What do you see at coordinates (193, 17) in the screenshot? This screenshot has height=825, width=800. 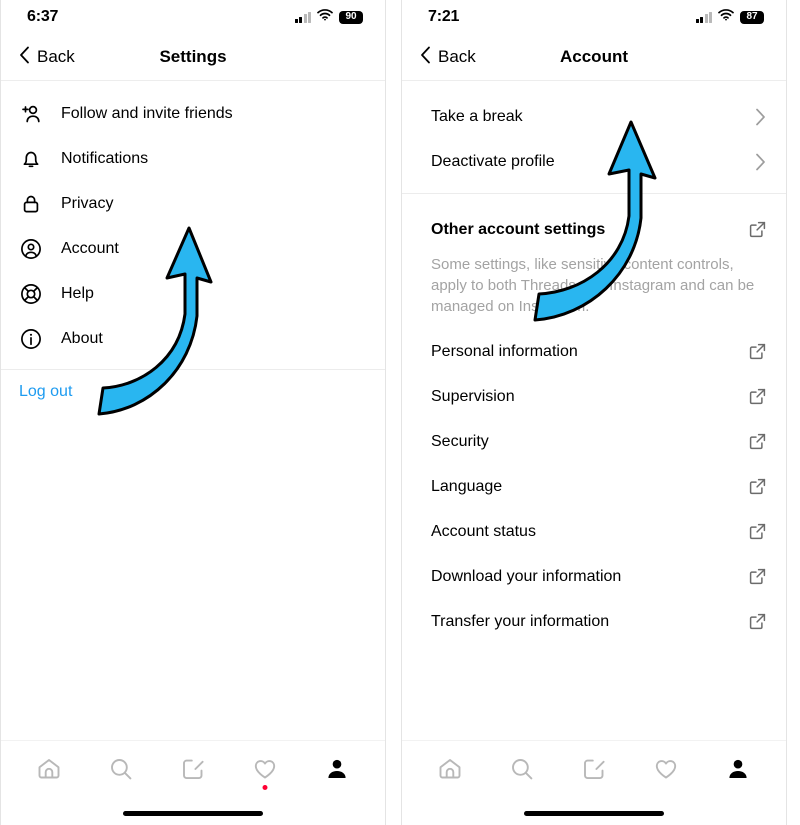 I see `status-bar: 6:37 90` at bounding box center [193, 17].